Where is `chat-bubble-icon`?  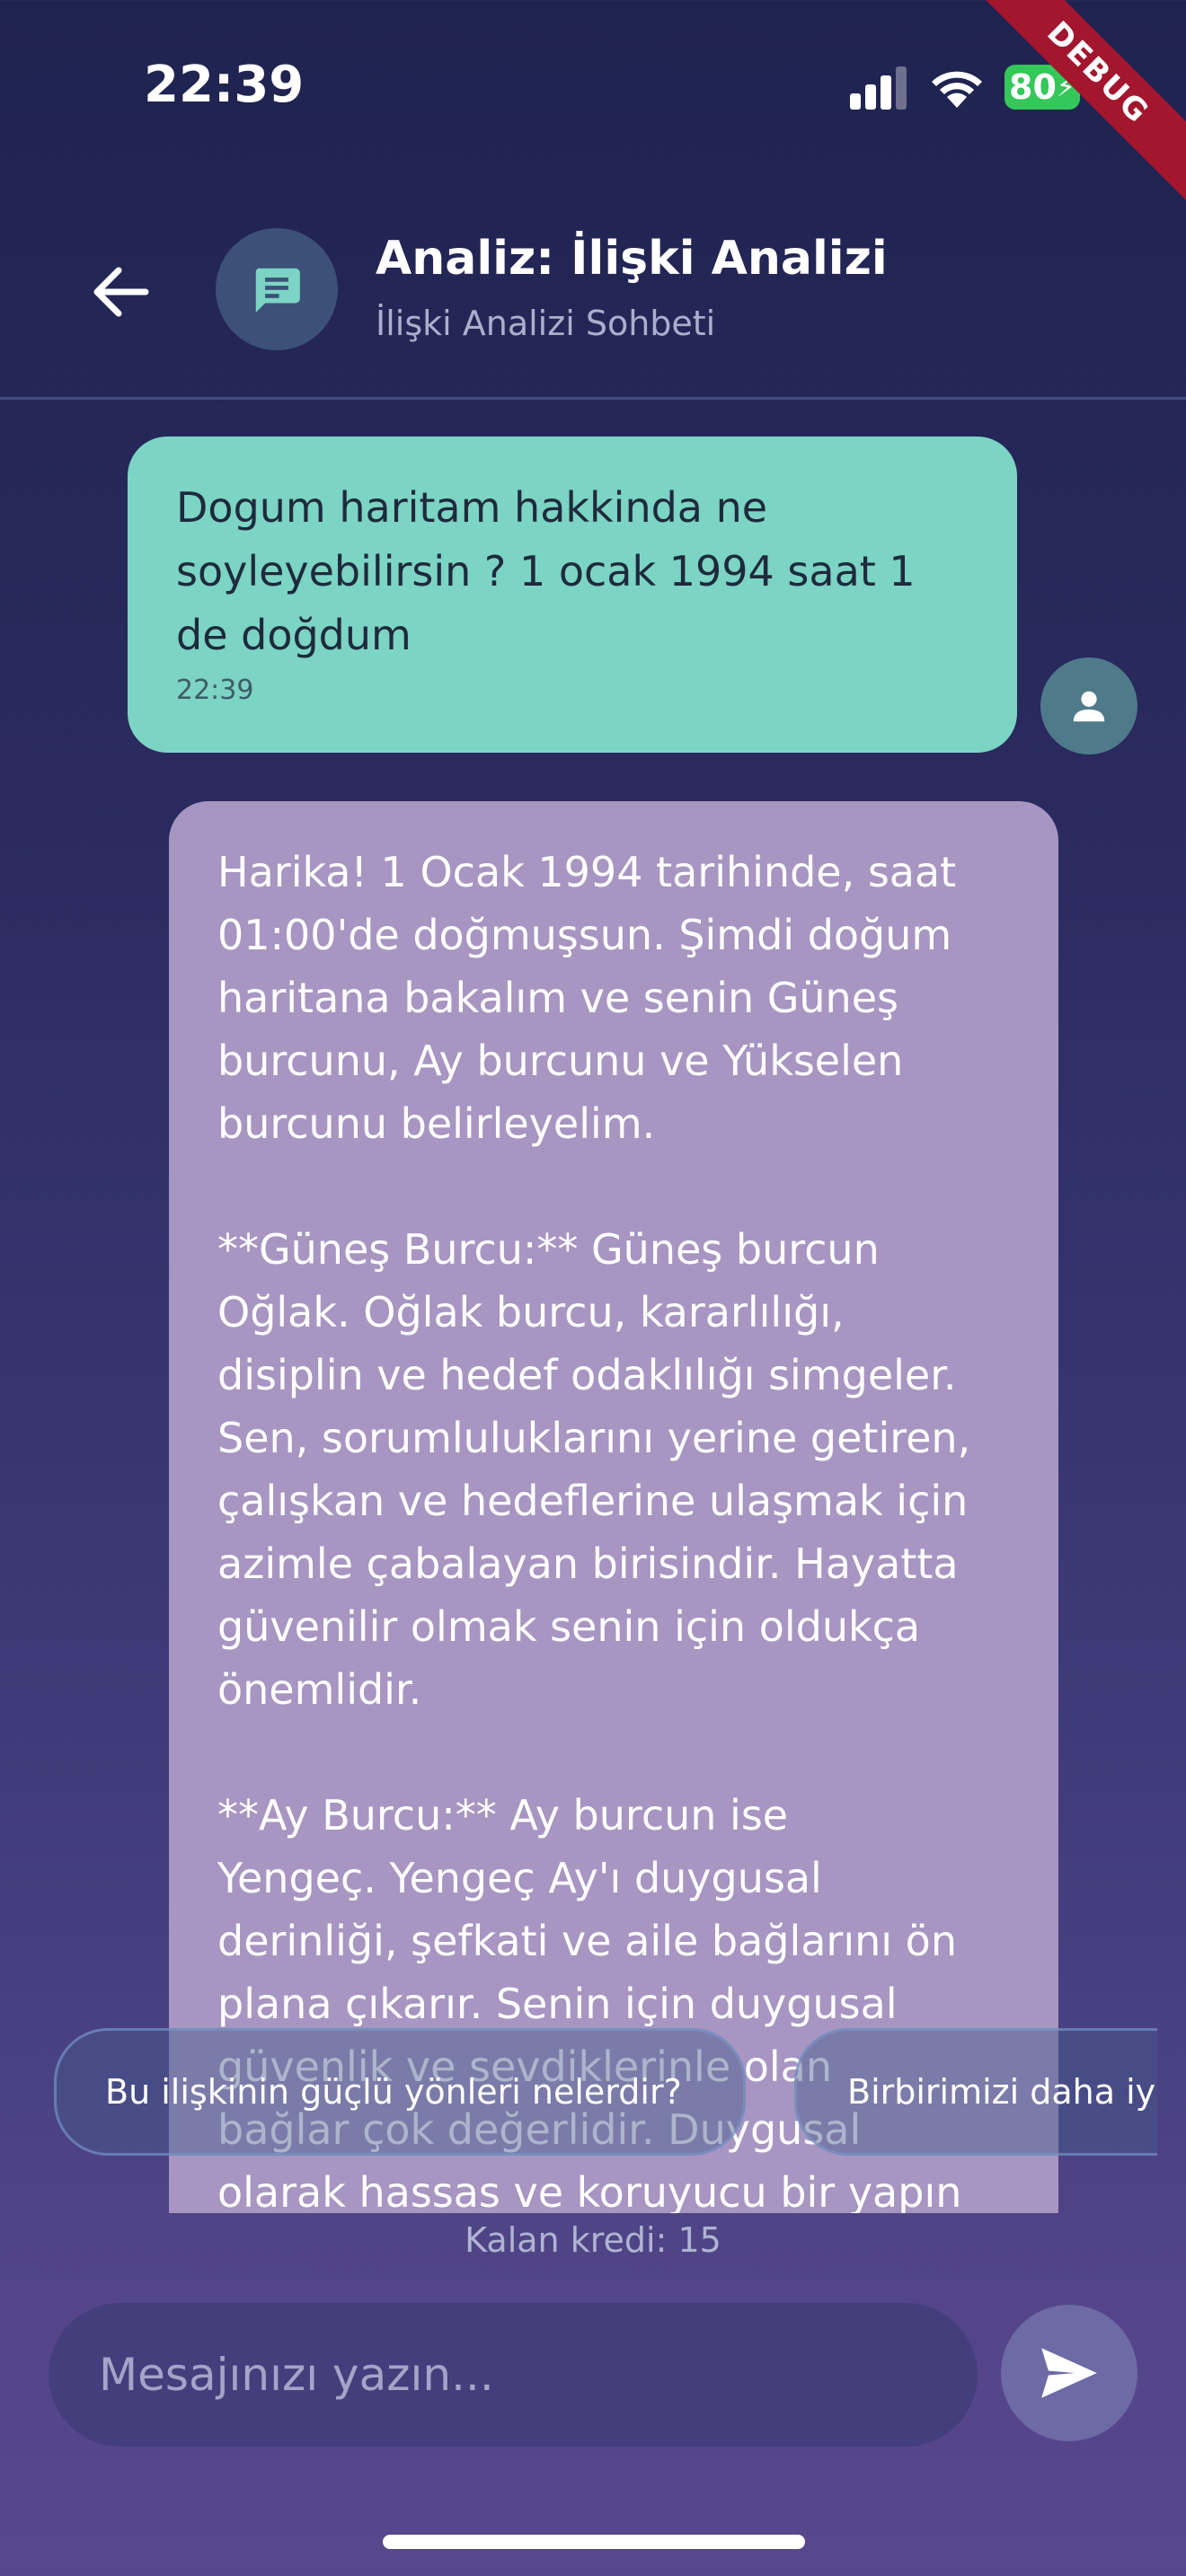 chat-bubble-icon is located at coordinates (277, 290).